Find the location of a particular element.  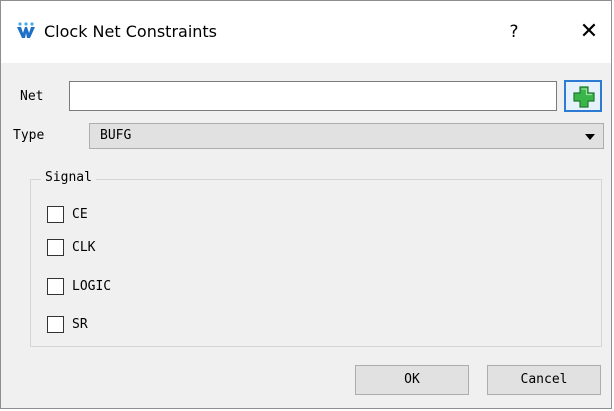

ok-button: OK is located at coordinates (412, 380).